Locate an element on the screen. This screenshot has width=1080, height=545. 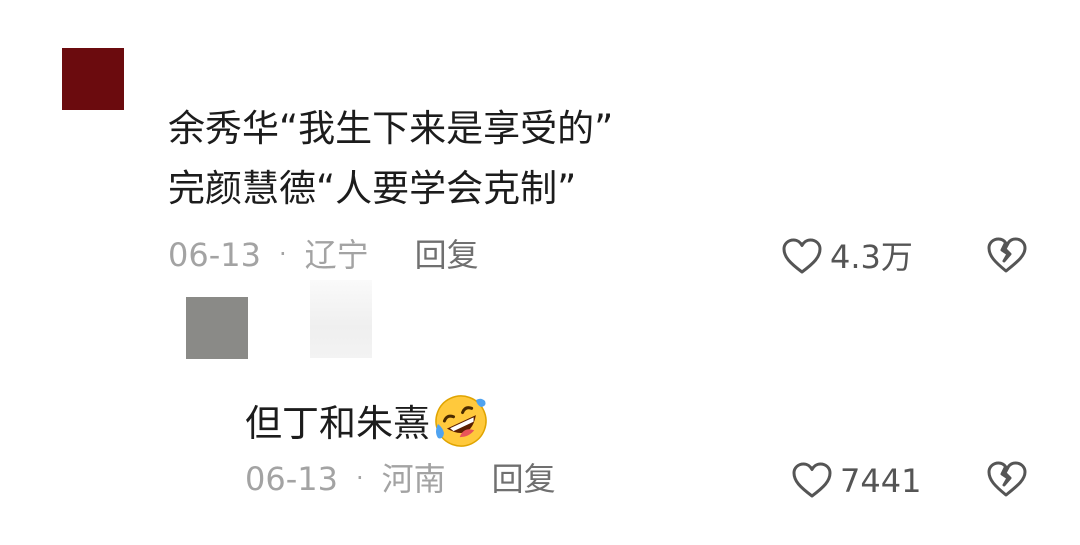
reply-text: 但丁和朱熹 is located at coordinates (367, 421).